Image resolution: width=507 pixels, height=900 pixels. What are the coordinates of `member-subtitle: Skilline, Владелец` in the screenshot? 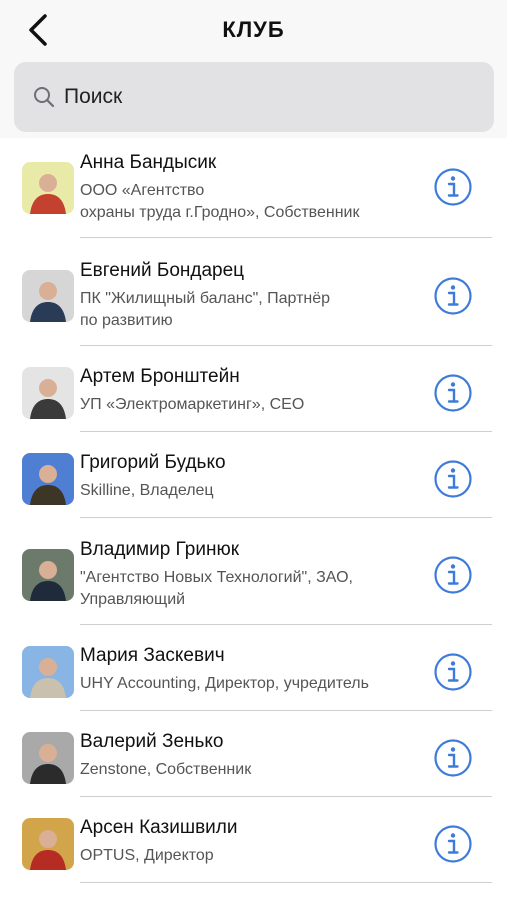 It's located at (147, 490).